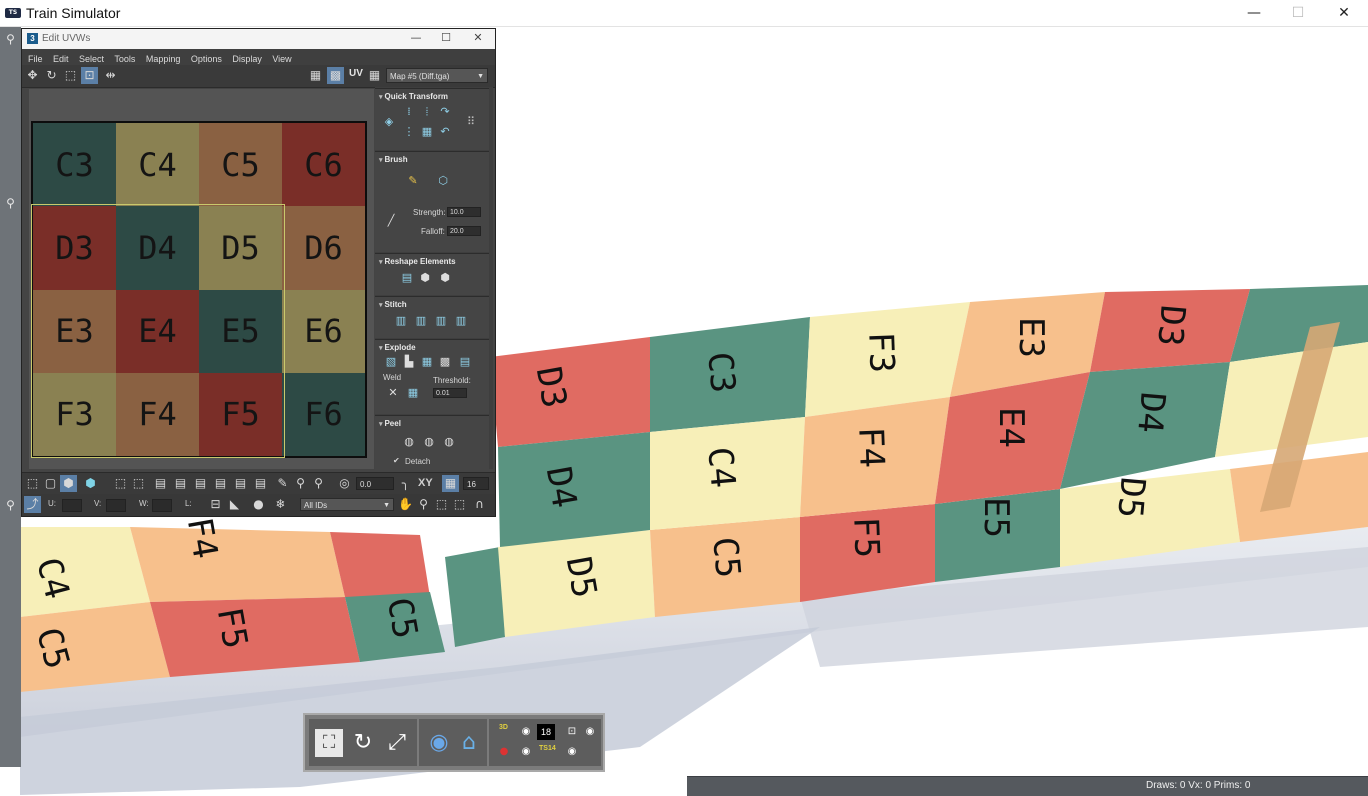 The width and height of the screenshot is (1368, 796). Describe the element at coordinates (389, 122) in the screenshot. I see `align-center-icon: ◈` at that location.